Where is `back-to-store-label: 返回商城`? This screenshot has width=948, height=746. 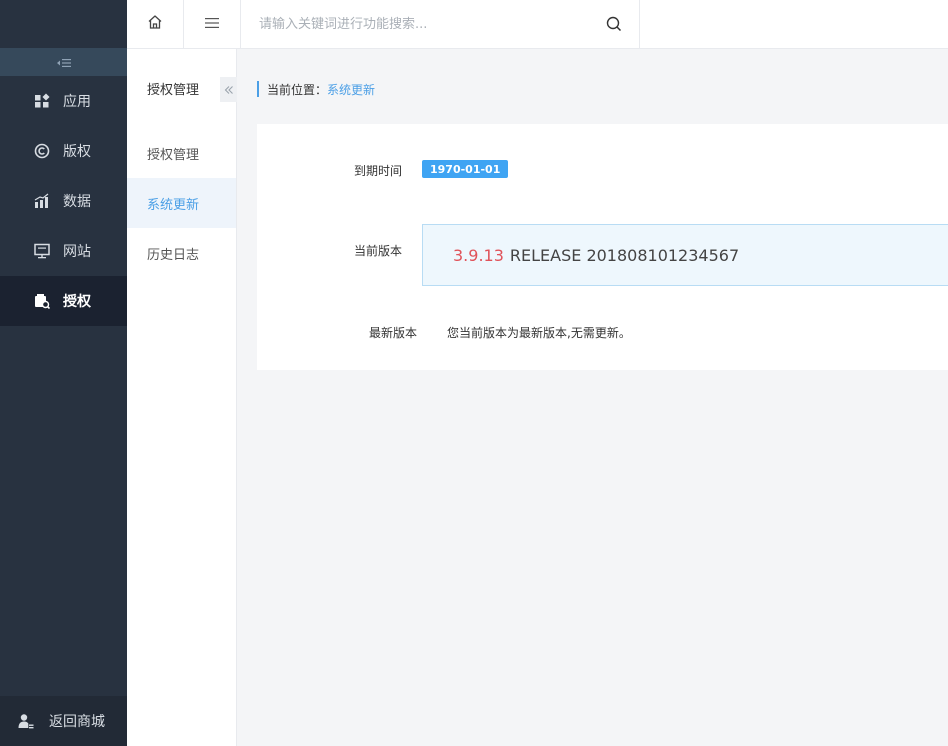 back-to-store-label: 返回商城 is located at coordinates (77, 722).